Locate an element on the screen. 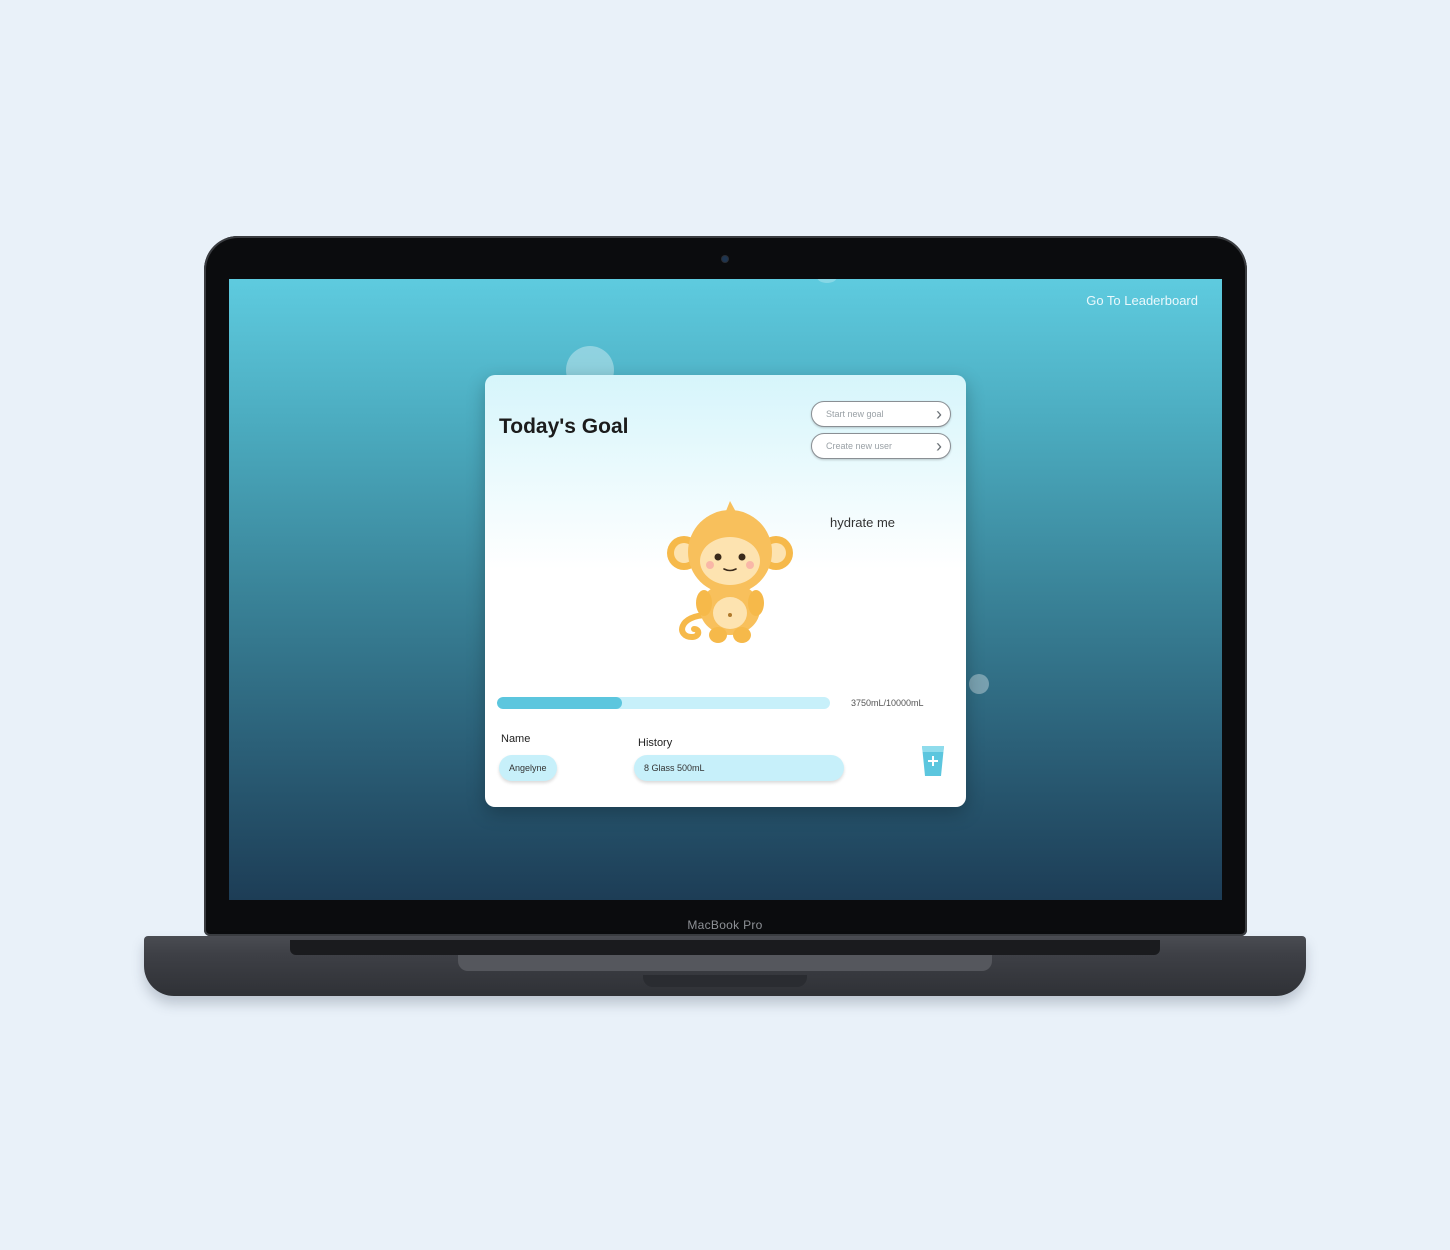  device-label: MacBook Pro is located at coordinates (725, 925).